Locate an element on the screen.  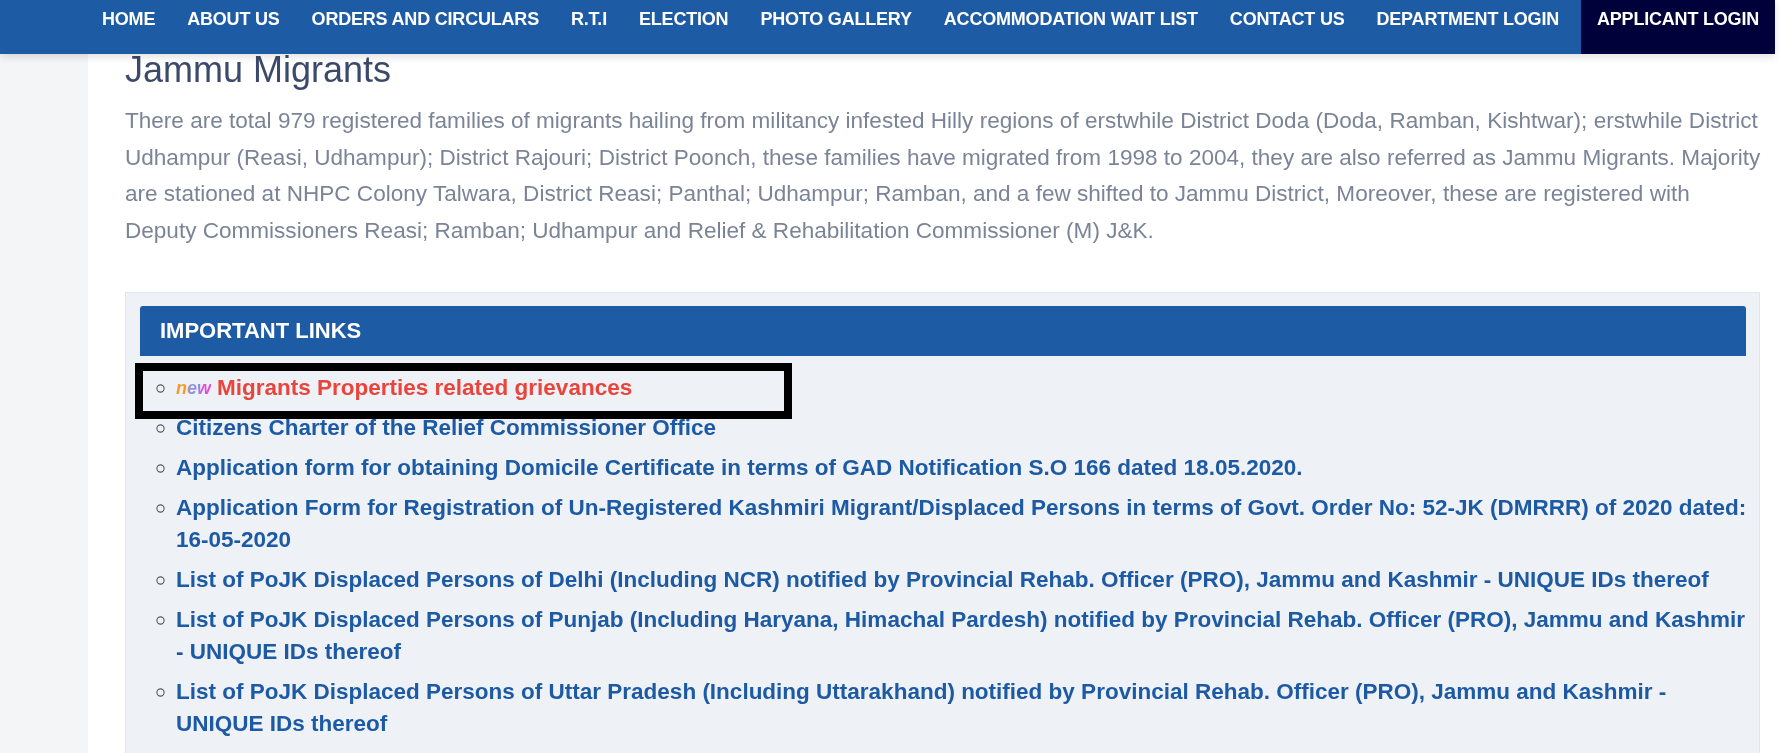
nav-link: APPLICANT LOGIN is located at coordinates (1678, 27).